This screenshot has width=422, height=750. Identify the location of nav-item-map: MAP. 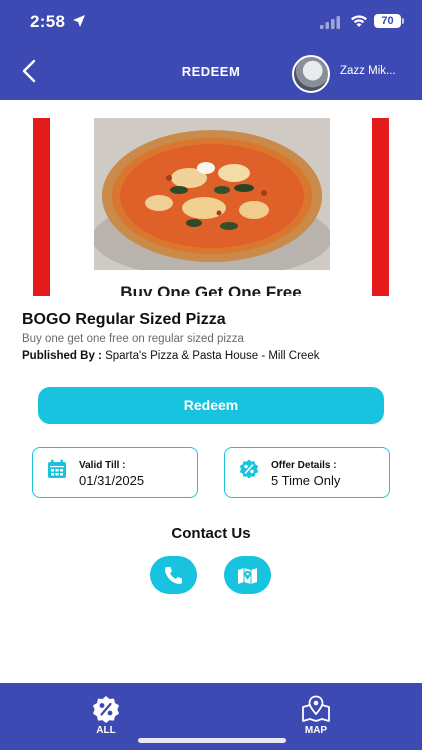
(316, 715).